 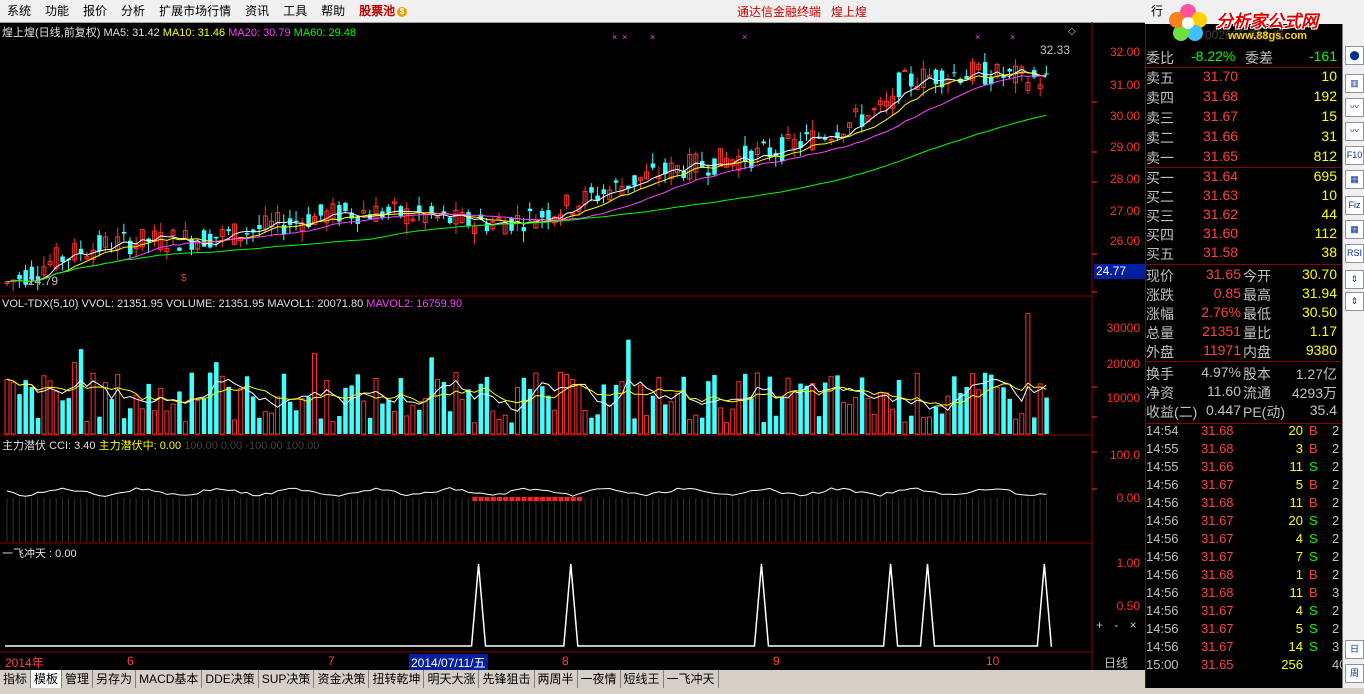 I want to click on indicator-tab: 管理, so click(x=78, y=679).